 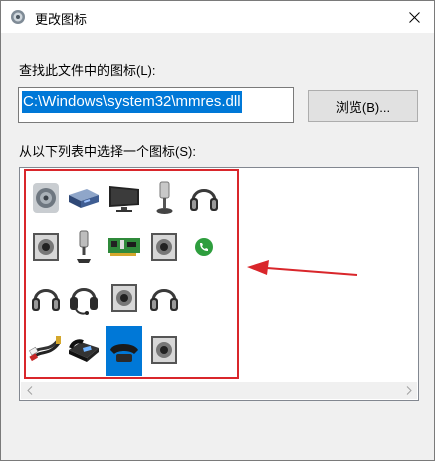 I want to click on chevron-right-icon, so click(x=409, y=390).